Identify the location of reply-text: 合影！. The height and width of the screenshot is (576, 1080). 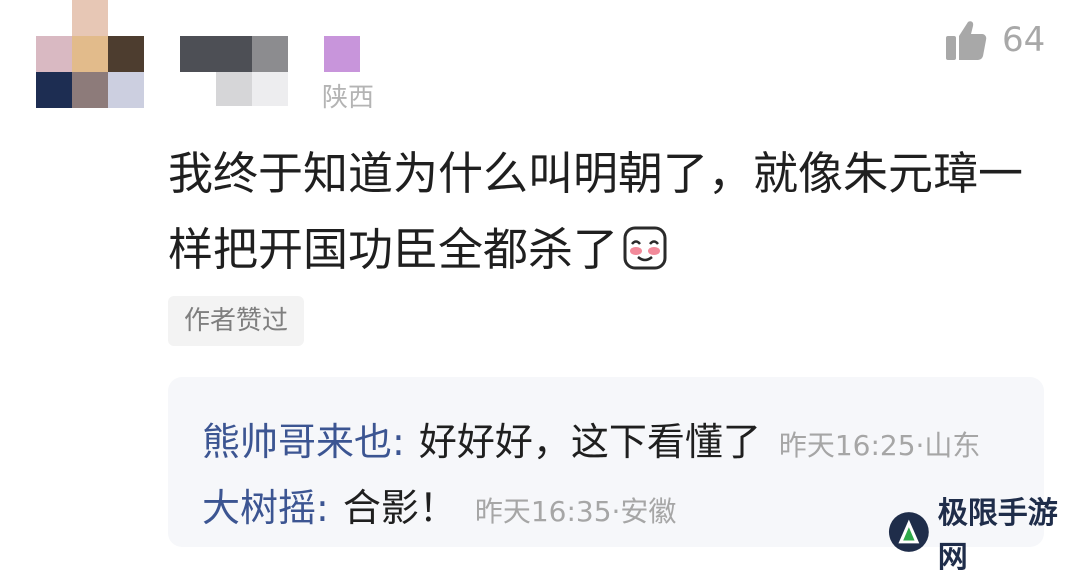
(400, 504).